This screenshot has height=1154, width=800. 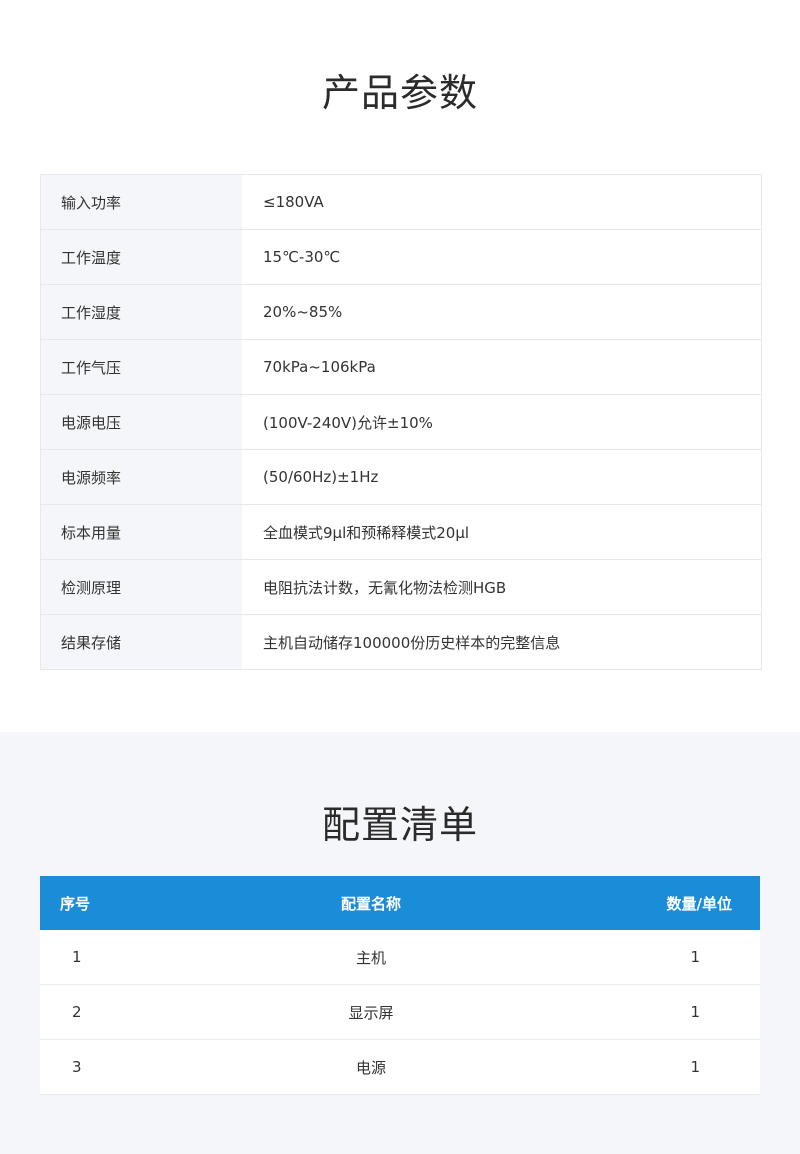 What do you see at coordinates (501, 532) in the screenshot?
I see `spec-value: 全血模式9μl和预稀释模式20μl` at bounding box center [501, 532].